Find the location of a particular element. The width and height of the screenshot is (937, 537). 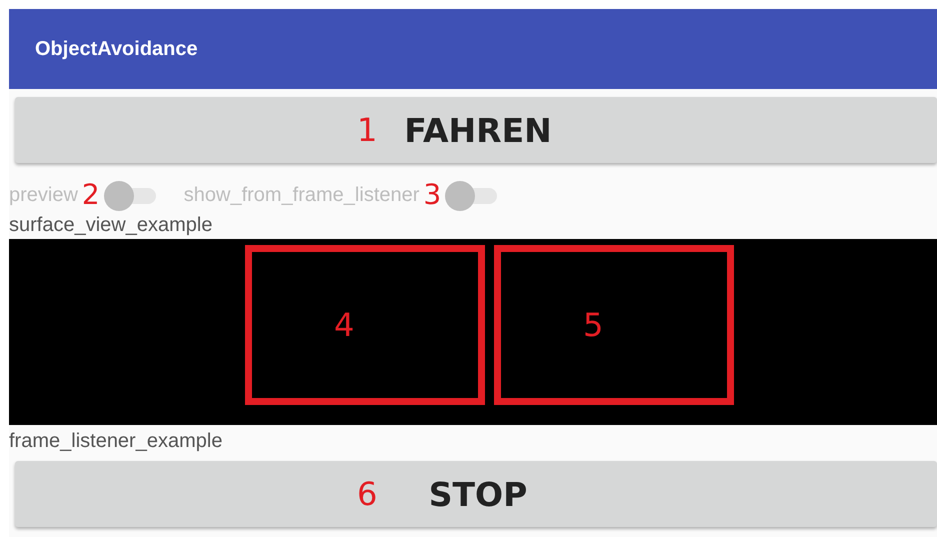

frame-listener-label: frame_listener_example is located at coordinates (115, 441).